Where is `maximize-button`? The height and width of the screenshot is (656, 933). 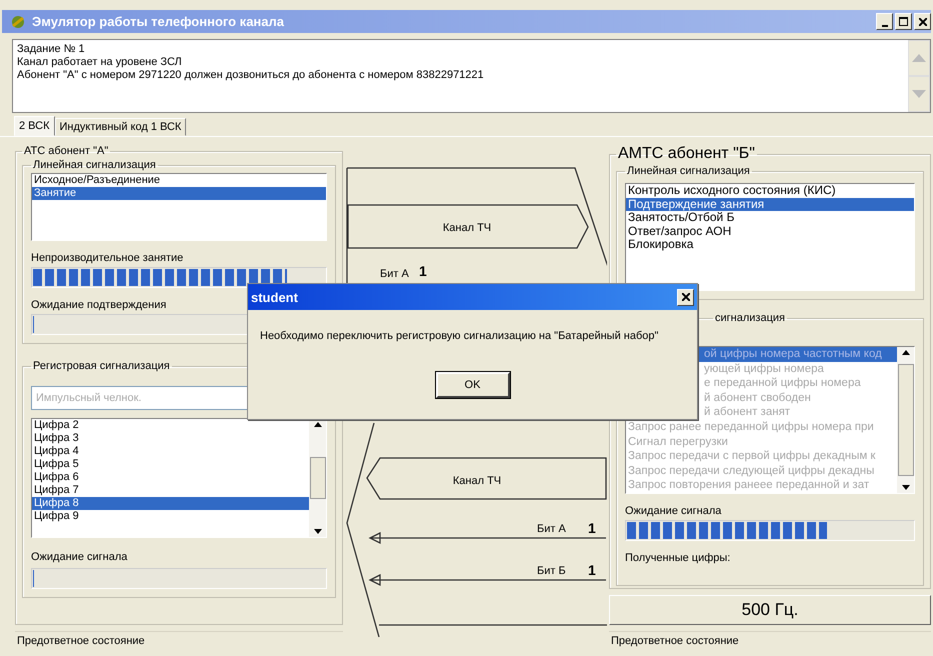
maximize-button is located at coordinates (903, 21).